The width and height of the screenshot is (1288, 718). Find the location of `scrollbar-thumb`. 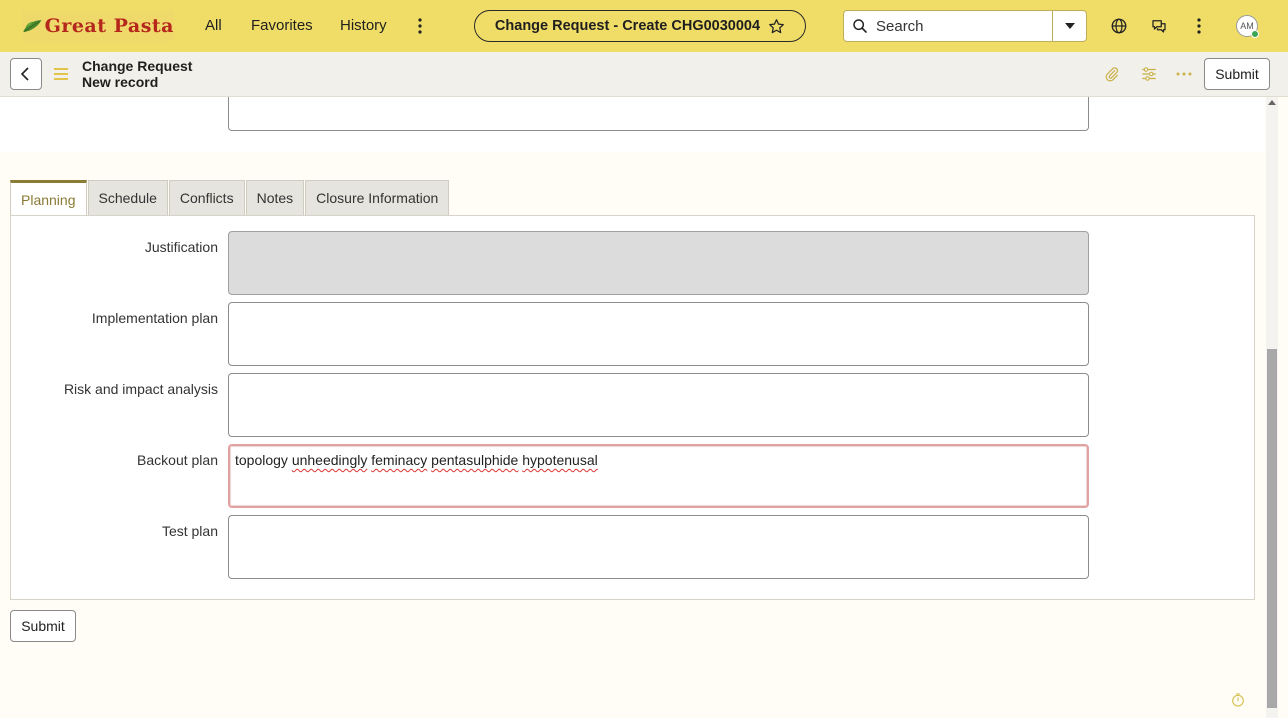

scrollbar-thumb is located at coordinates (1272, 528).